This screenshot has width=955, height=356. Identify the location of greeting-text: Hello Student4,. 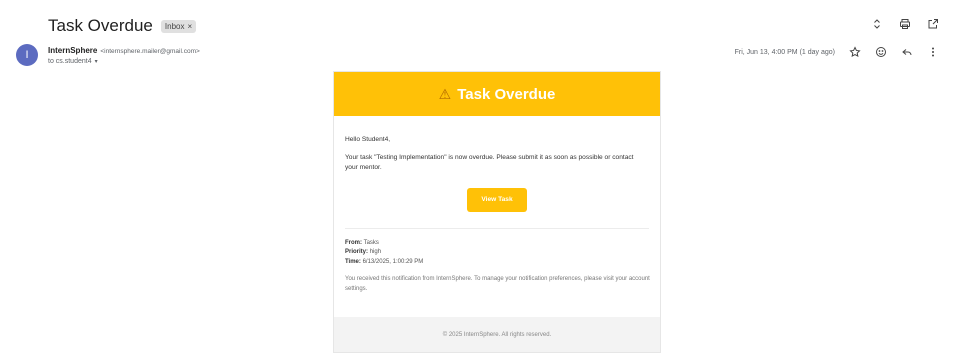
(368, 139).